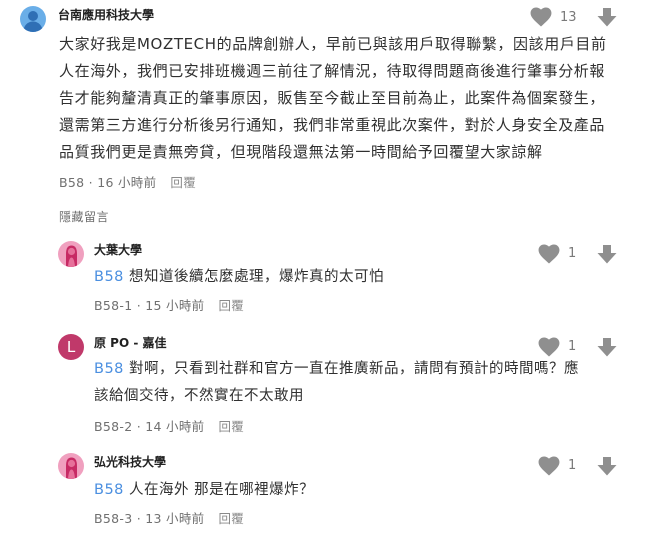 This screenshot has width=665, height=539. I want to click on comment-meta: B58-2 · 14 小時前 回覆, so click(169, 426).